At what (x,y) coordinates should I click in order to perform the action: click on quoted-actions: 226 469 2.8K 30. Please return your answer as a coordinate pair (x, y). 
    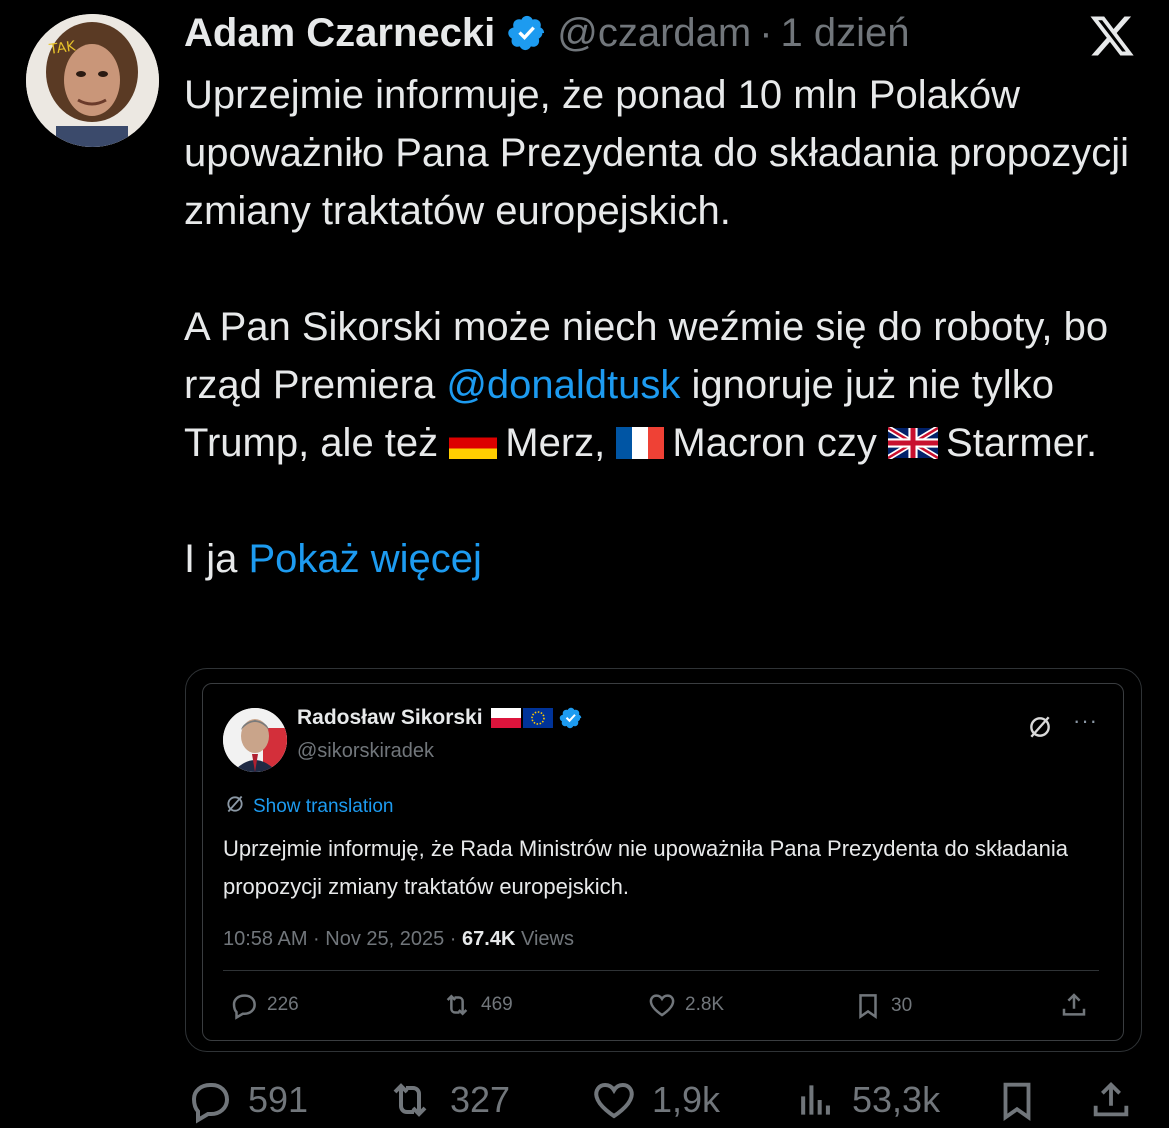
    Looking at the image, I should click on (662, 1007).